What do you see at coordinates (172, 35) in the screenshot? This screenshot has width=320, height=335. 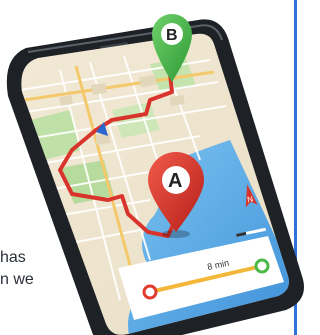 I see `pin-b-label: B` at bounding box center [172, 35].